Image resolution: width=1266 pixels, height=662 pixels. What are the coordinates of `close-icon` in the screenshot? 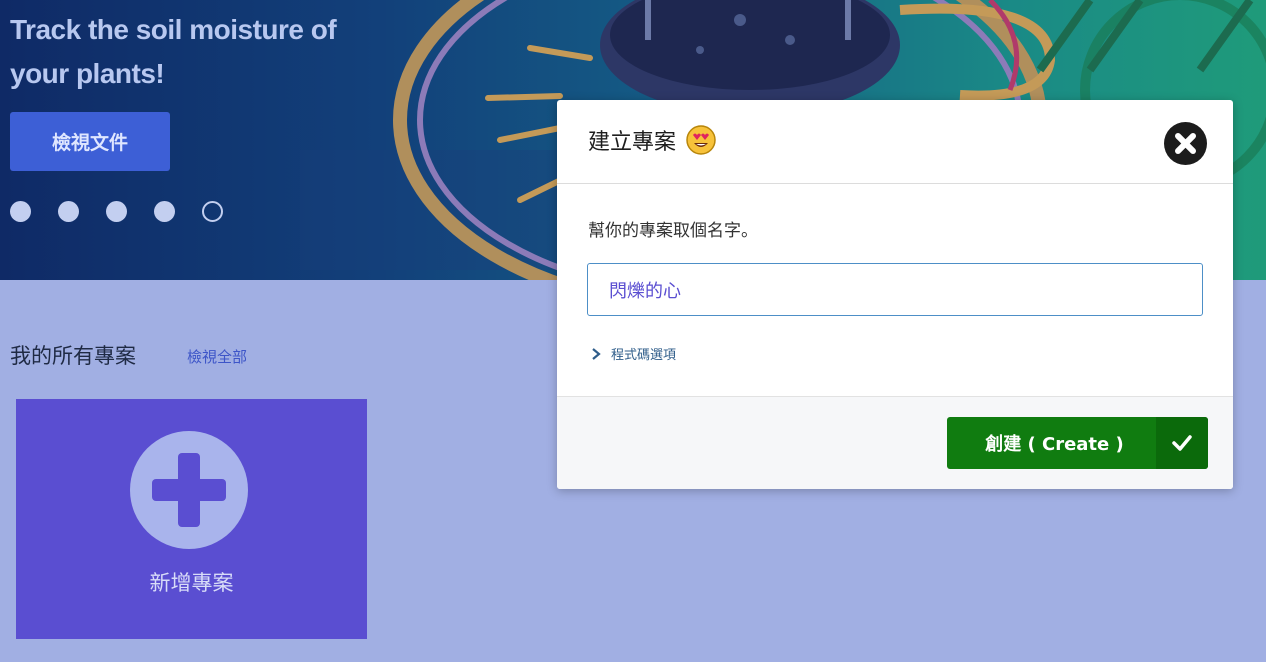 It's located at (1185, 143).